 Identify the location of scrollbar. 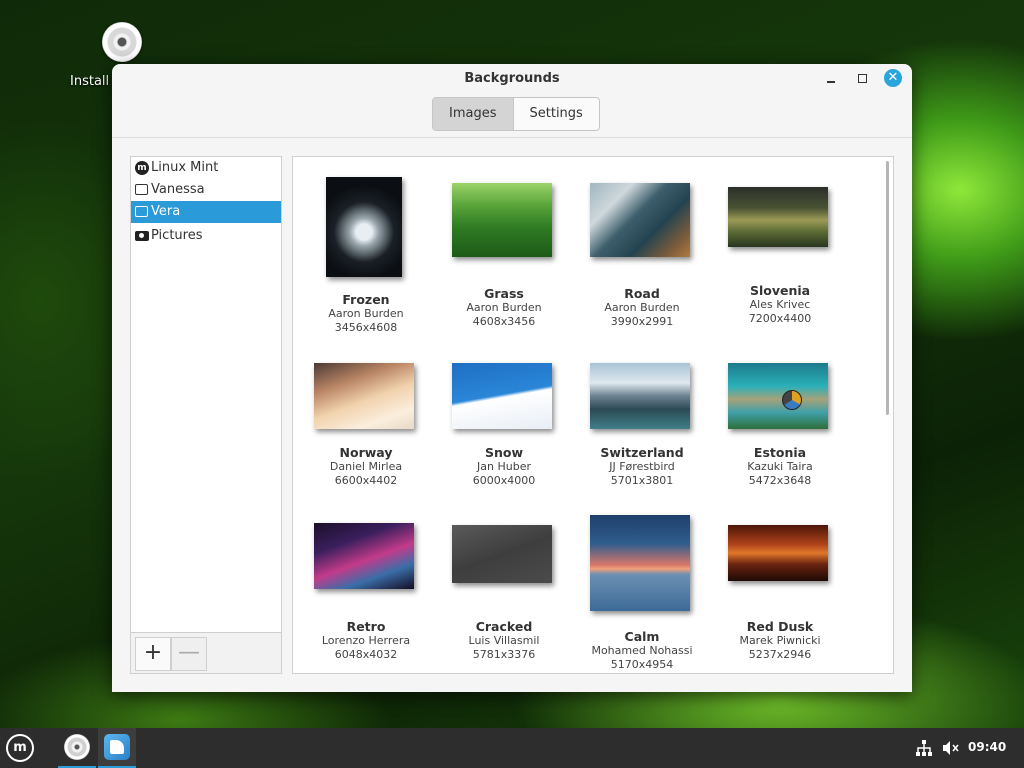
(887, 288).